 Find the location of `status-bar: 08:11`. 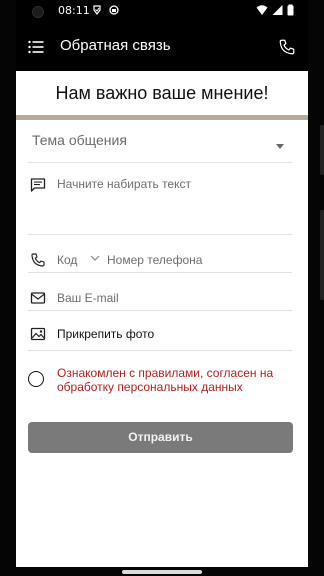

status-bar: 08:11 is located at coordinates (162, 12).